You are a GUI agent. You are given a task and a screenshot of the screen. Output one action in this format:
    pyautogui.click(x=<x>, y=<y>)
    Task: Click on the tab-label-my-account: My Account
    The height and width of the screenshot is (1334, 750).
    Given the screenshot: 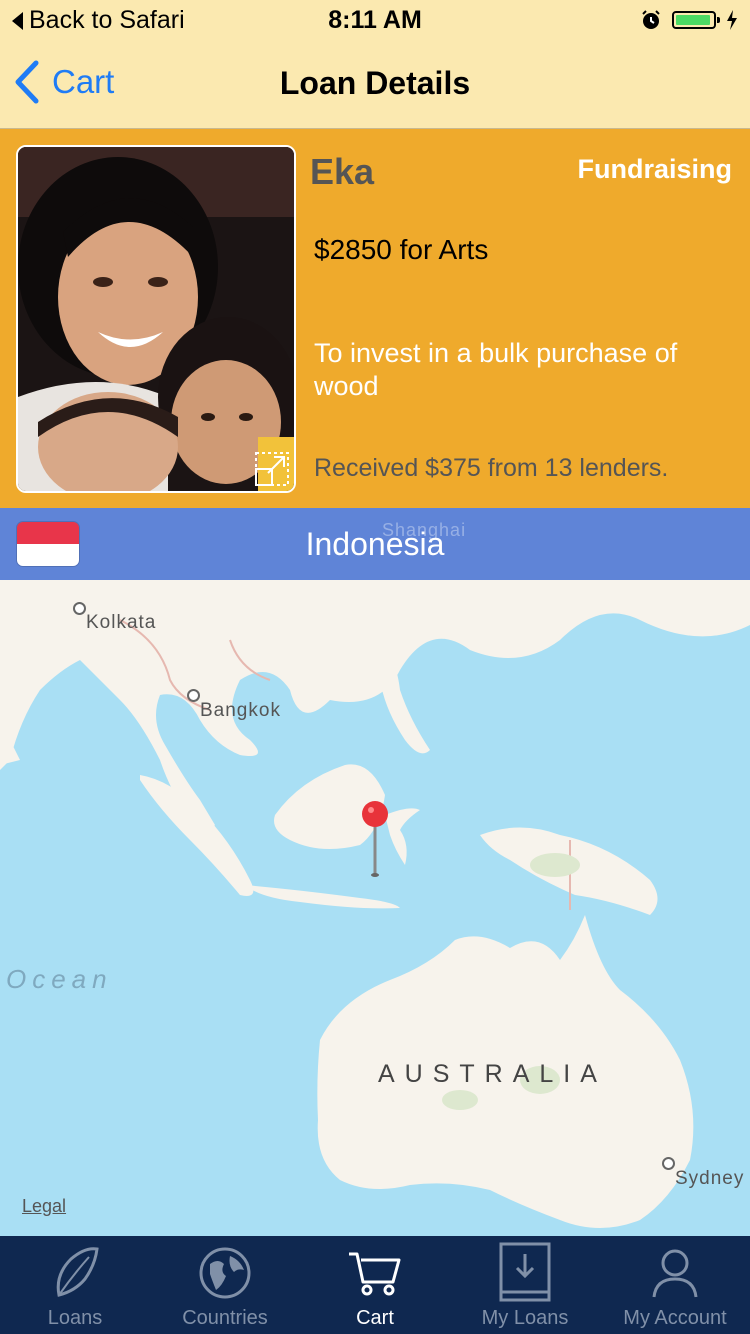 What is the action you would take?
    pyautogui.click(x=675, y=1318)
    